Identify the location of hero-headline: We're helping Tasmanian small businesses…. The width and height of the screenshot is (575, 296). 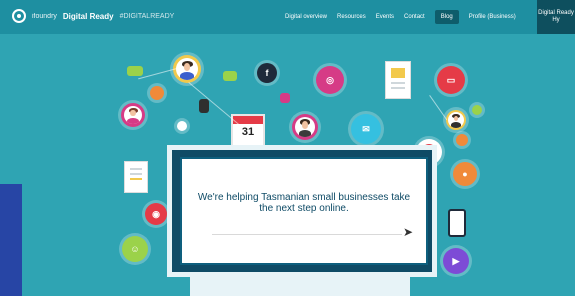
(304, 203).